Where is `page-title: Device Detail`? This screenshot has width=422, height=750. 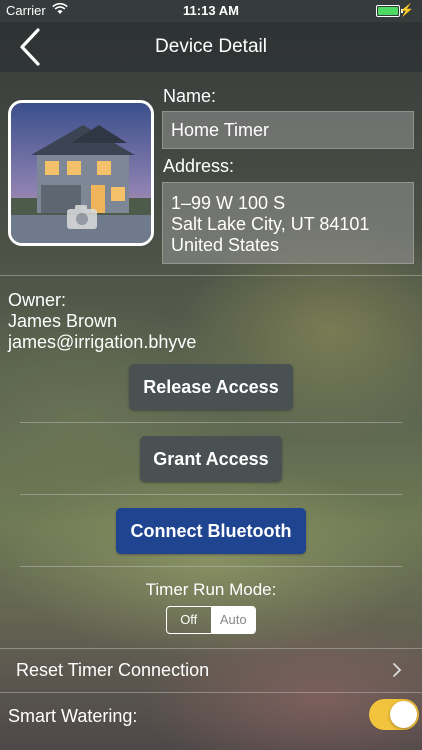 page-title: Device Detail is located at coordinates (211, 46).